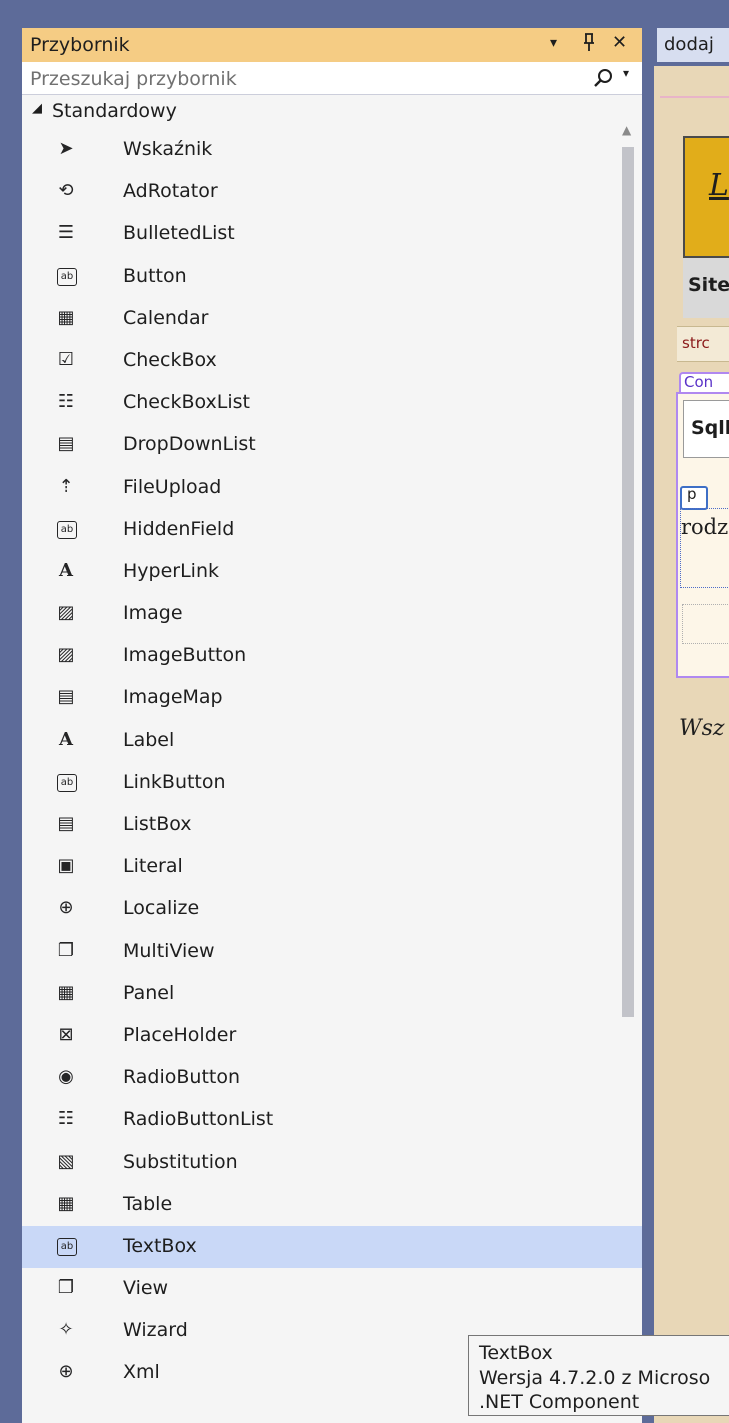 The width and height of the screenshot is (729, 1423). Describe the element at coordinates (66, 359) in the screenshot. I see `checkbox-icon: ☑` at that location.